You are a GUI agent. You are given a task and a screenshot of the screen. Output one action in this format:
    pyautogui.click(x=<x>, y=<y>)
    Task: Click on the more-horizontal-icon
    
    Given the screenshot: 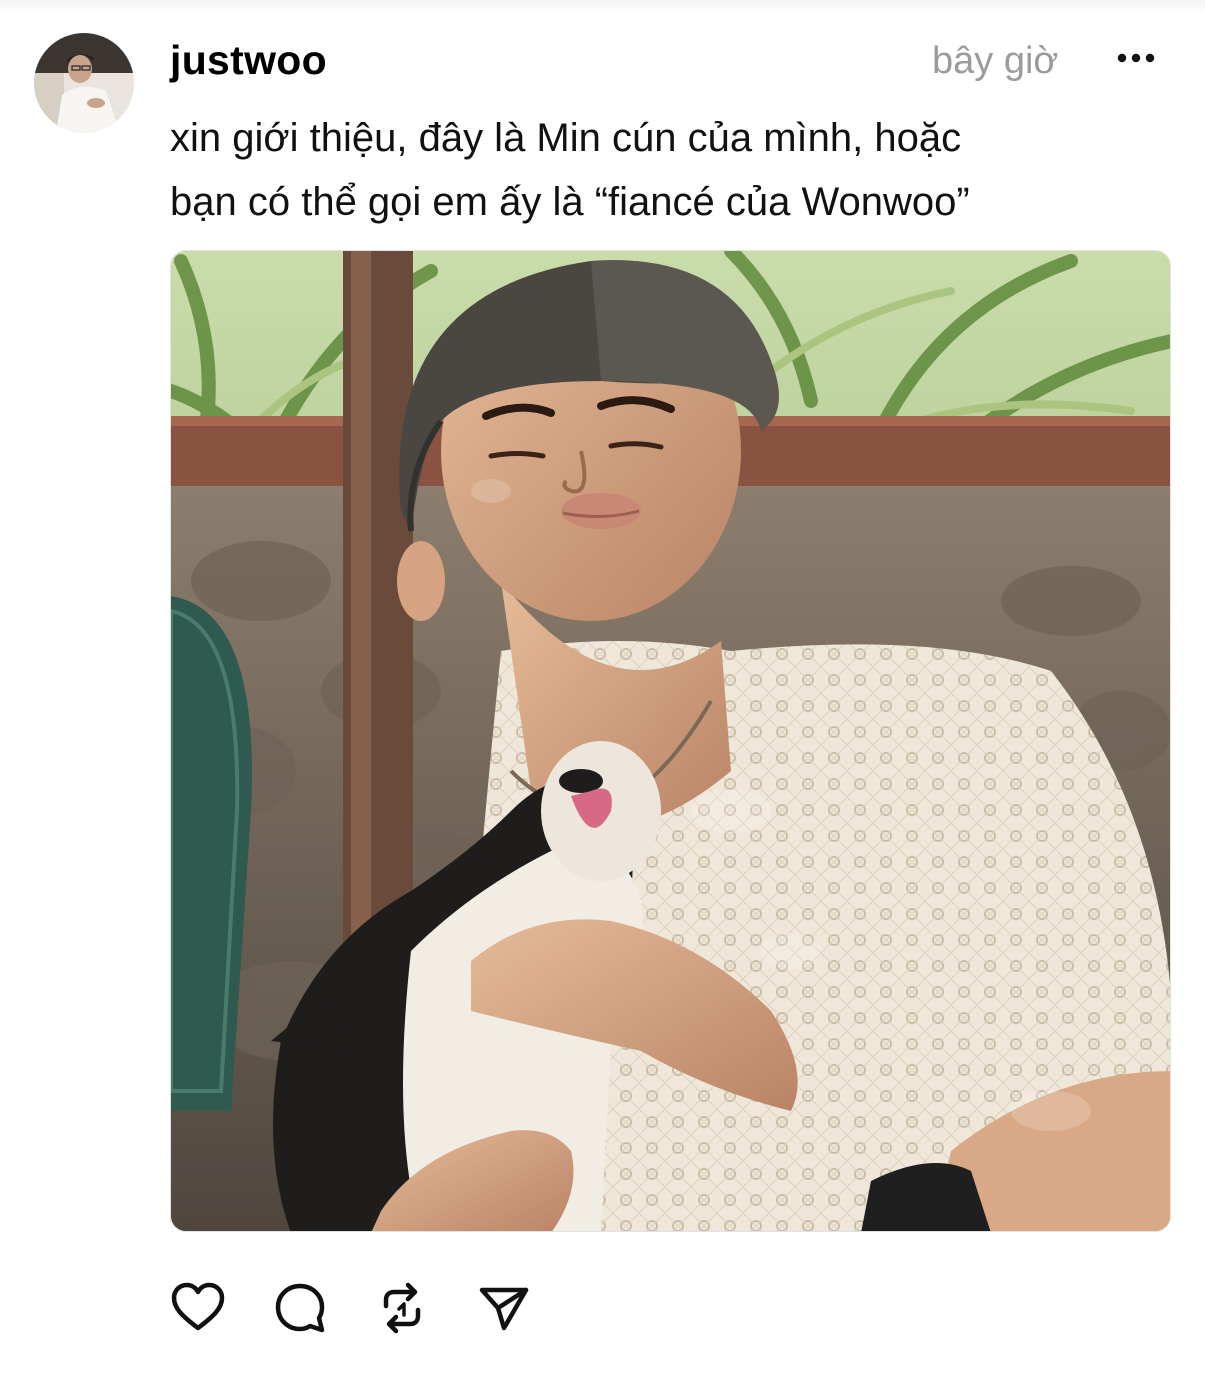 What is the action you would take?
    pyautogui.click(x=1136, y=58)
    